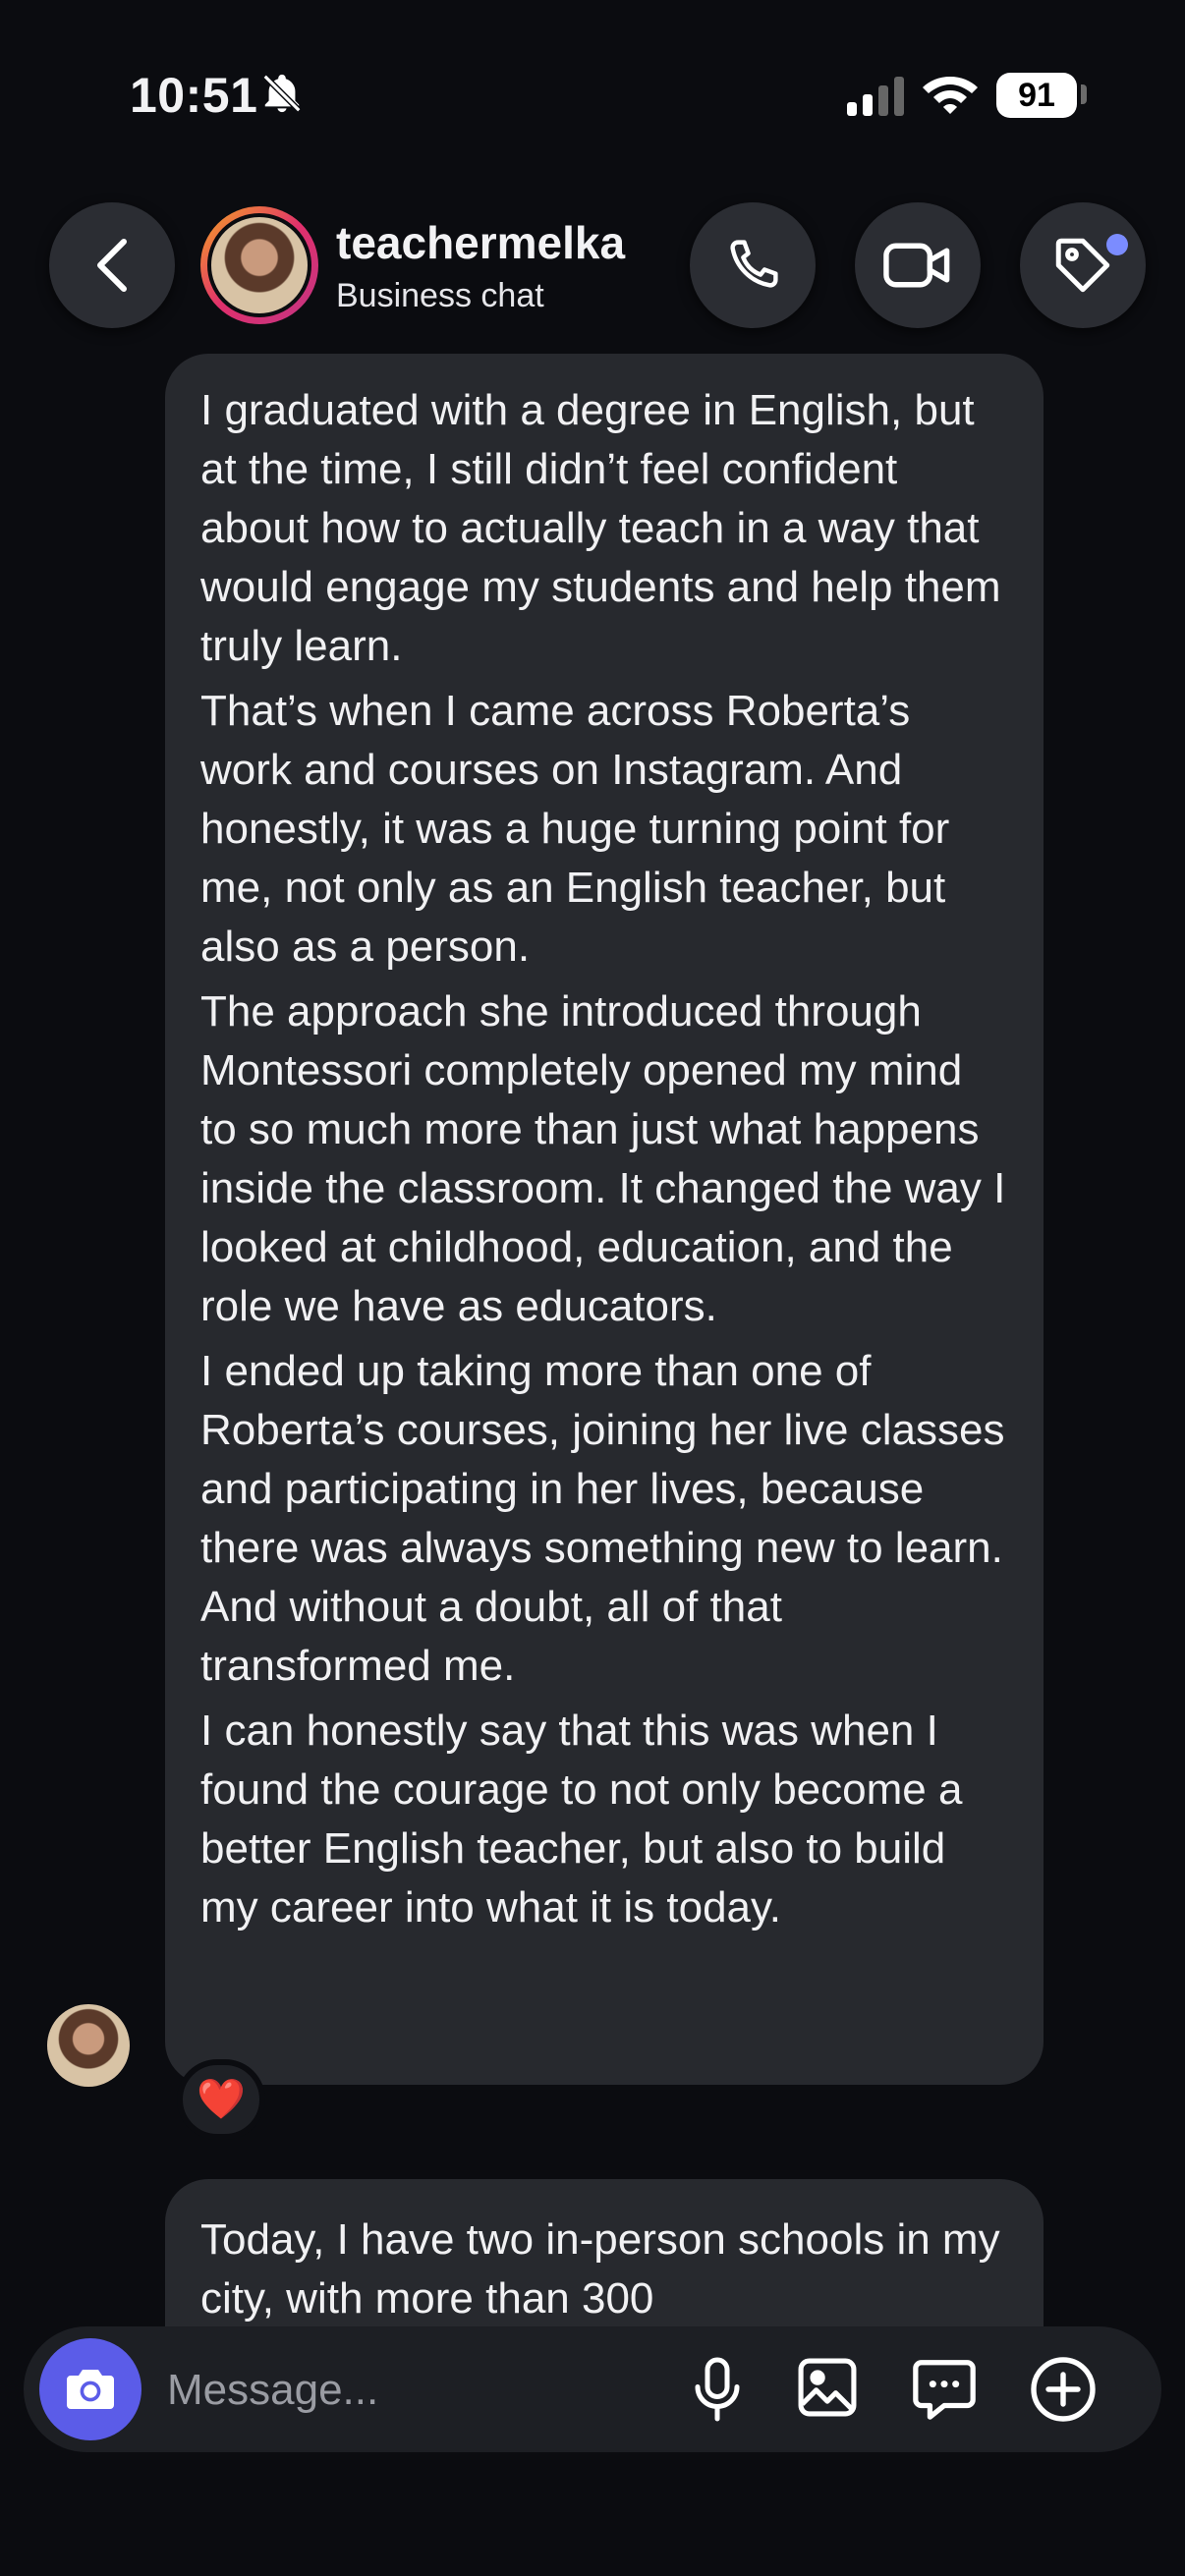 The image size is (1185, 2576). What do you see at coordinates (877, 99) in the screenshot?
I see `cellular-signal-icon` at bounding box center [877, 99].